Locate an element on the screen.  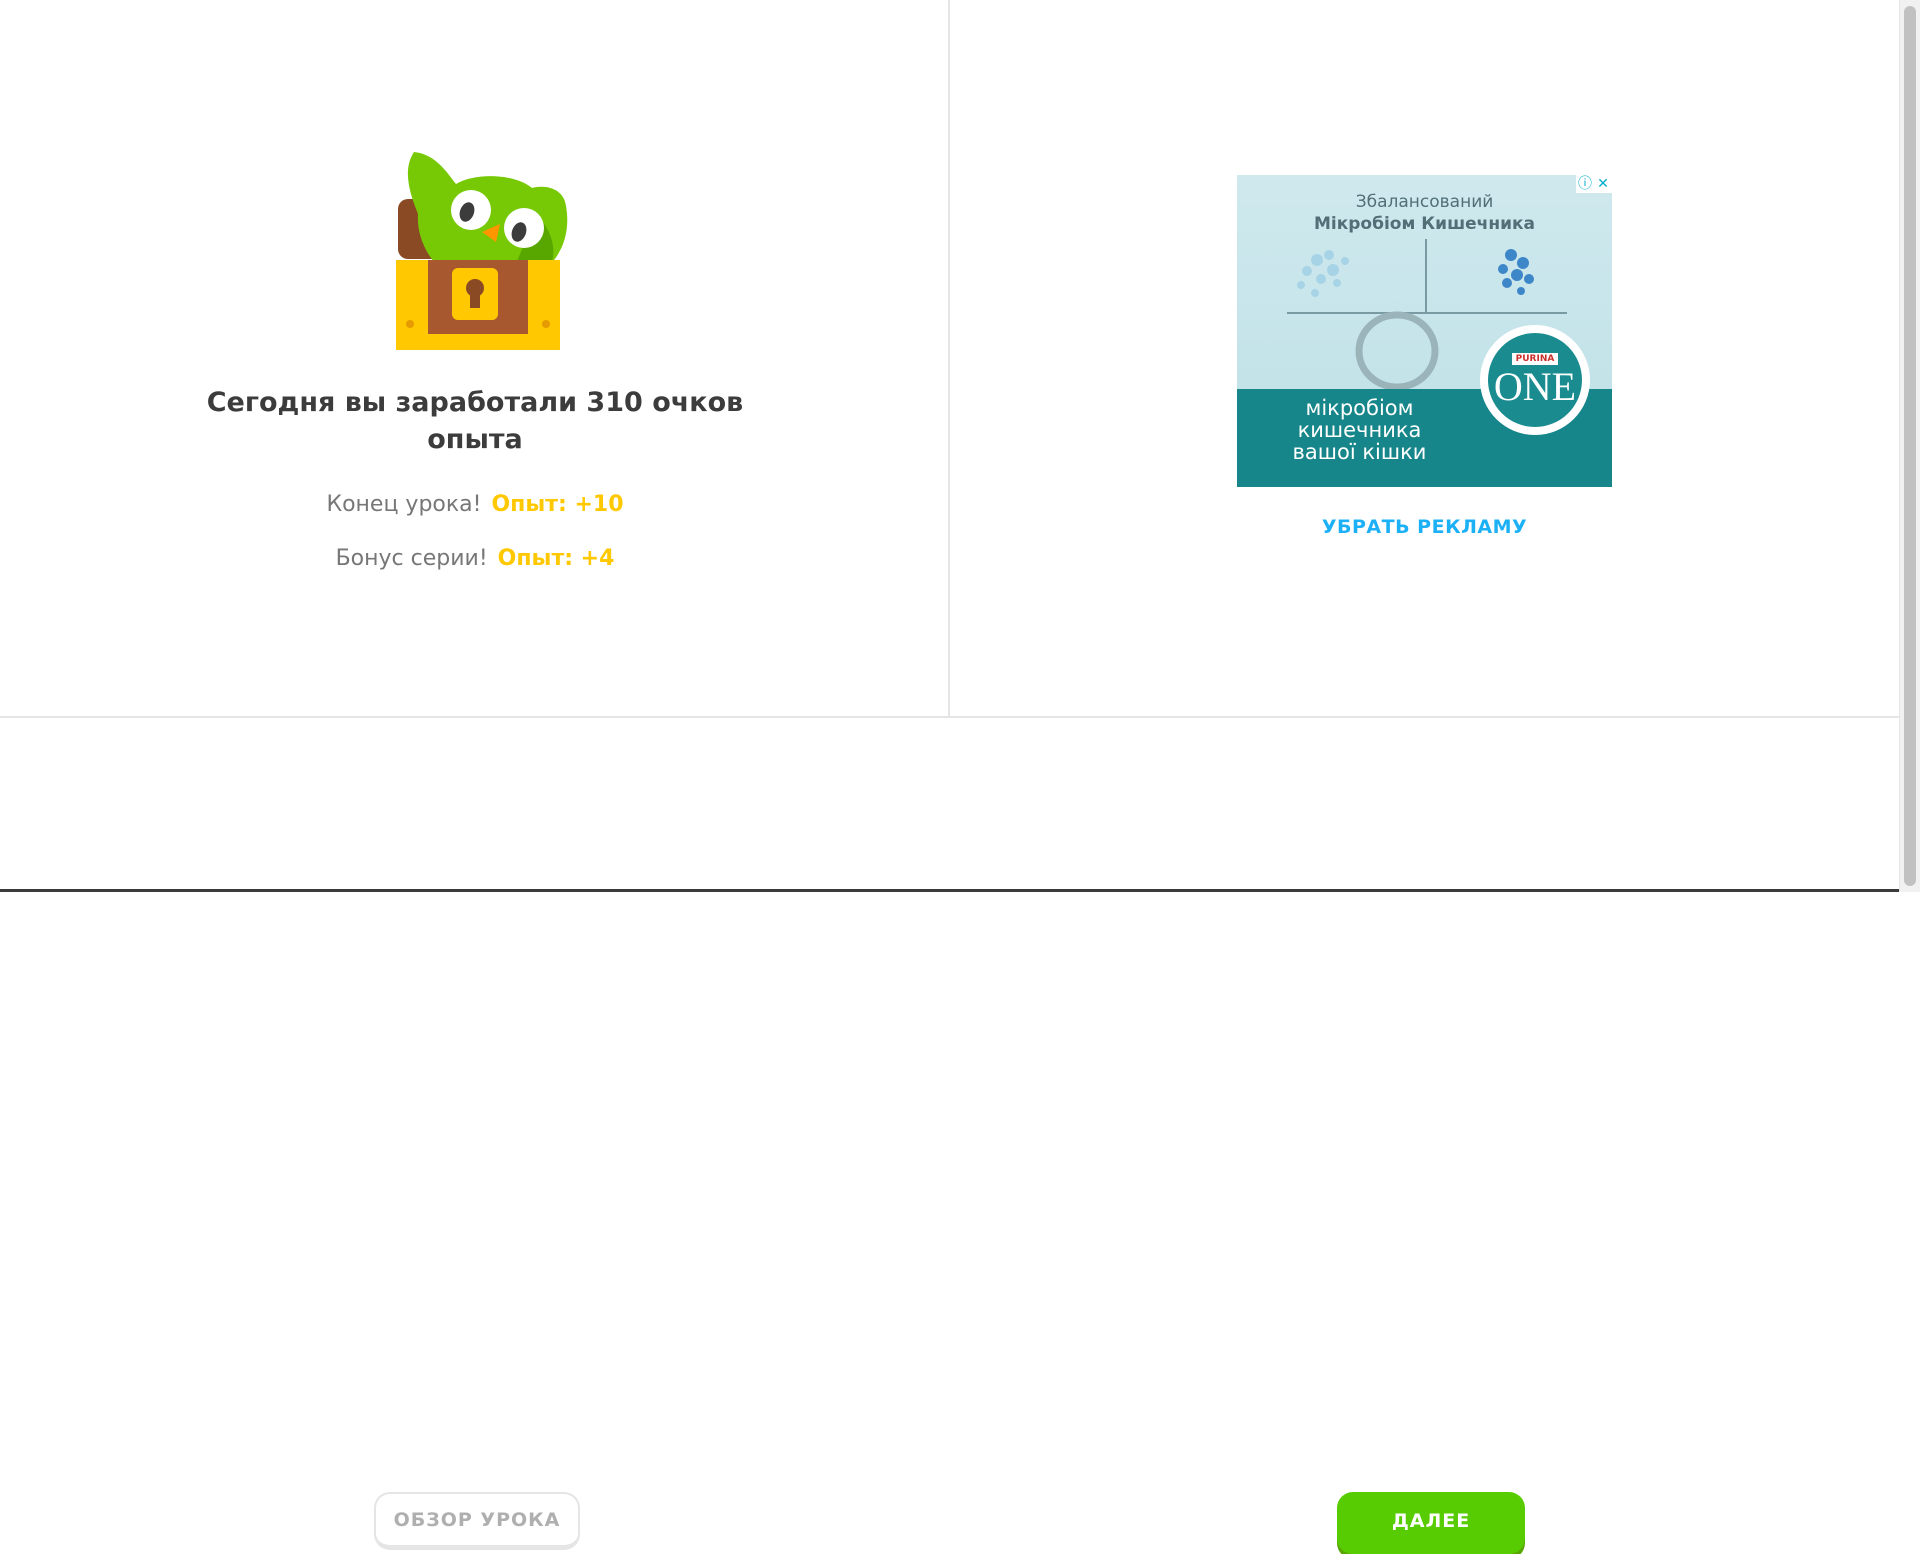
ad-close-icon: ✕ is located at coordinates (1603, 184).